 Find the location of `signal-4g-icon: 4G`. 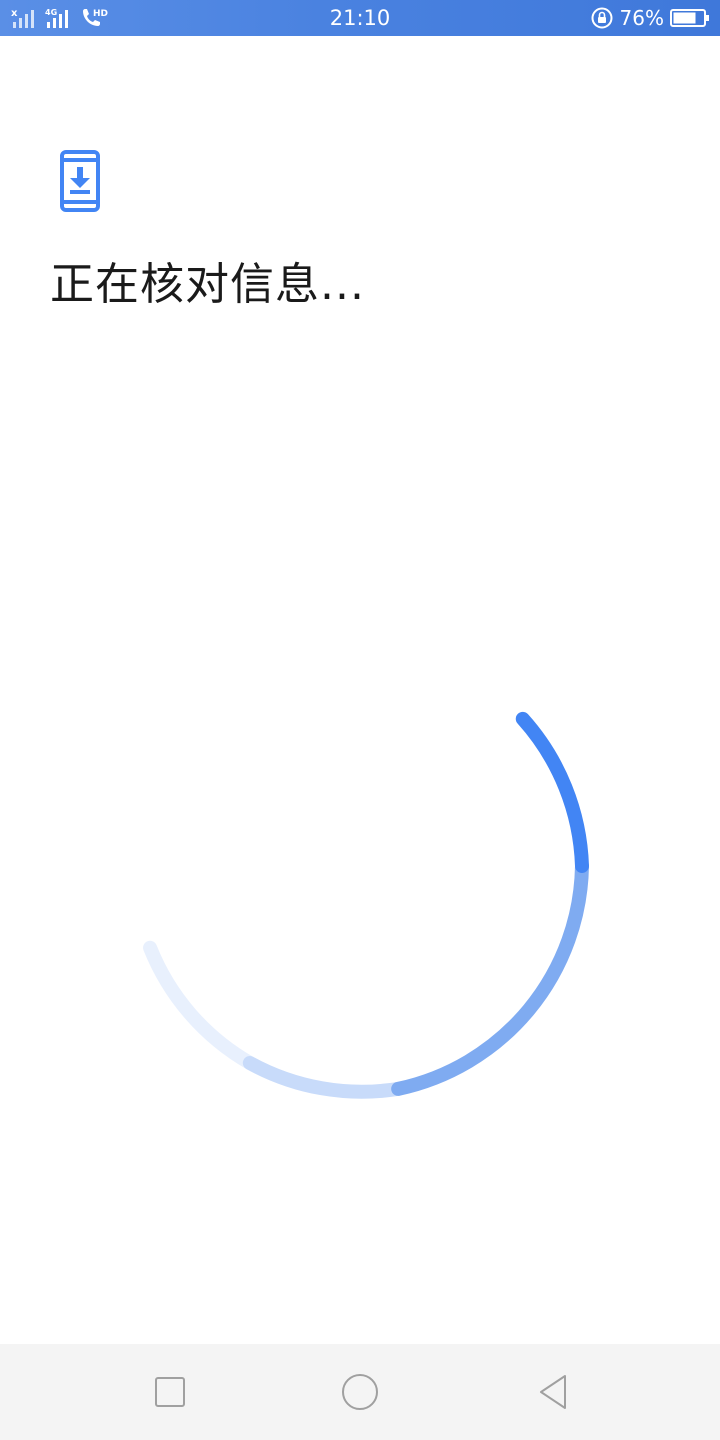

signal-4g-icon: 4G is located at coordinates (56, 18).